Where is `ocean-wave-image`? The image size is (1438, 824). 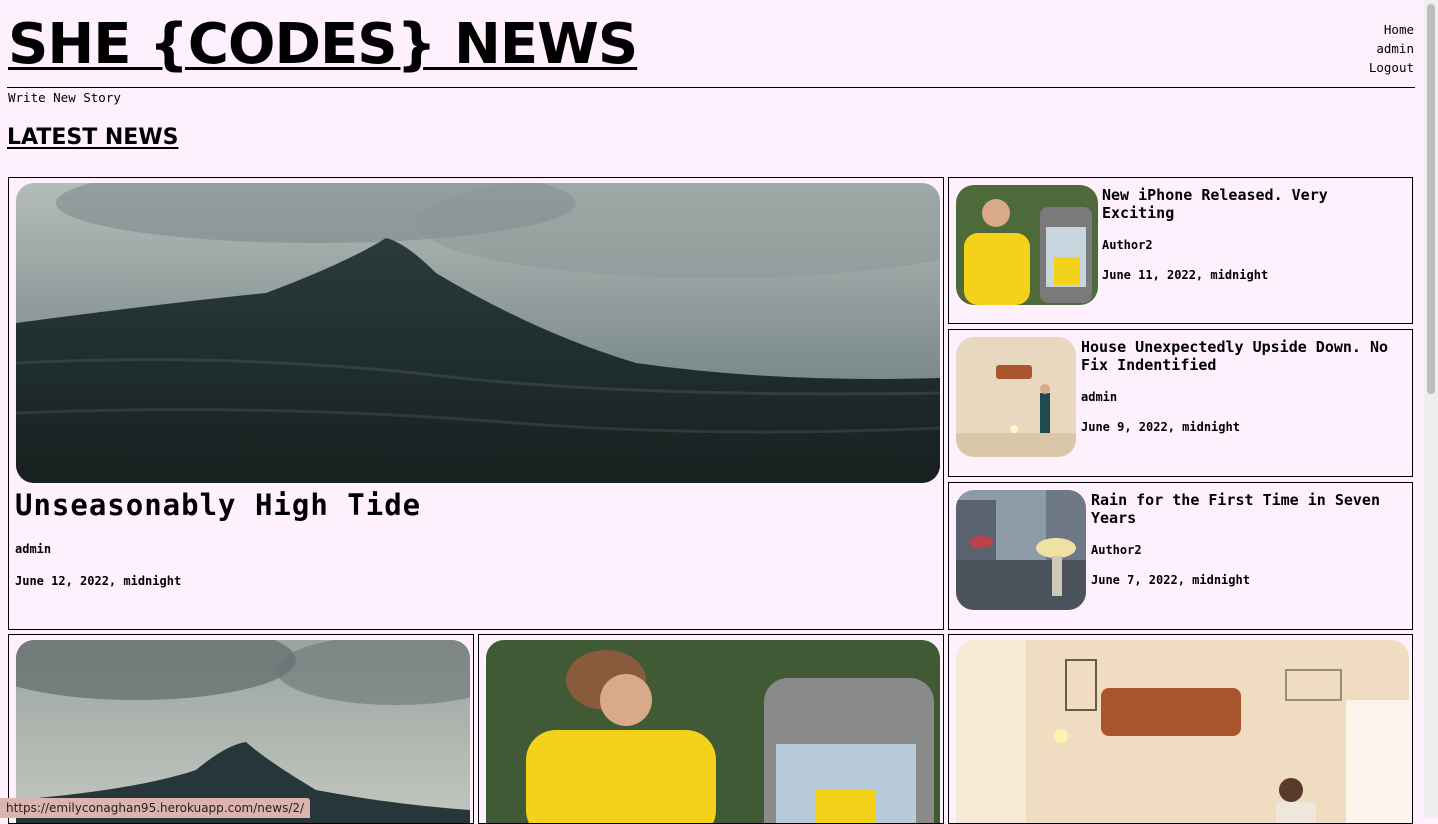
ocean-wave-image is located at coordinates (243, 731).